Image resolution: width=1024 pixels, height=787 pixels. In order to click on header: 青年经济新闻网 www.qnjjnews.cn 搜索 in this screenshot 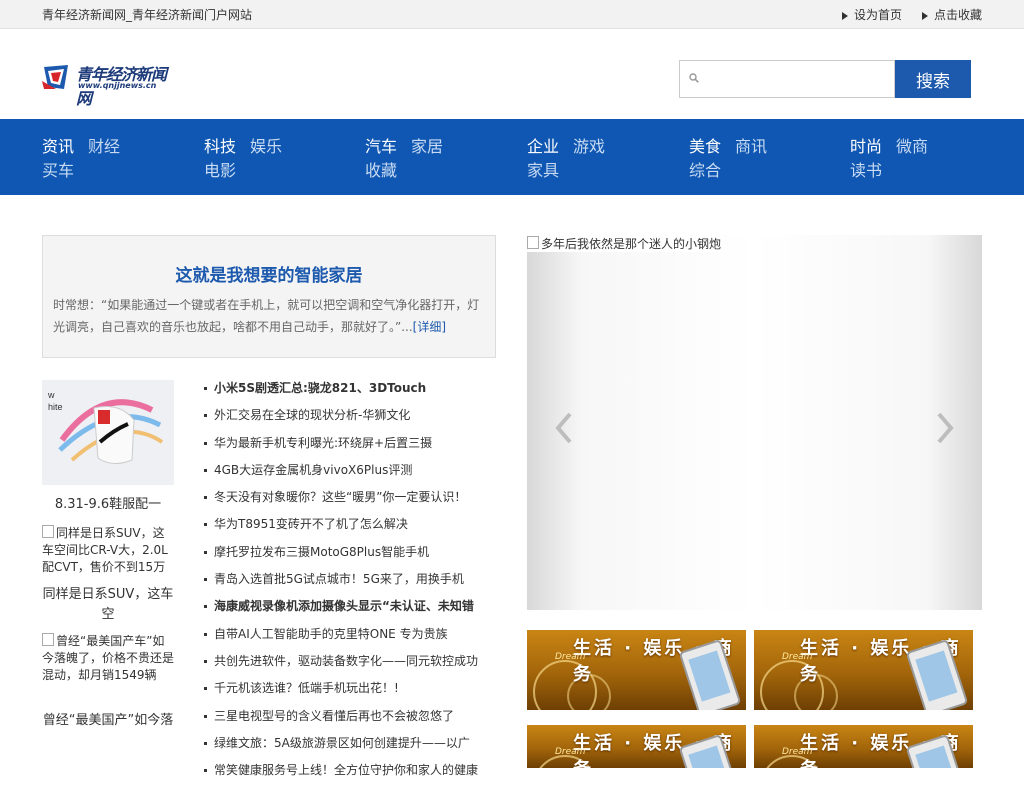, I will do `click(512, 74)`.